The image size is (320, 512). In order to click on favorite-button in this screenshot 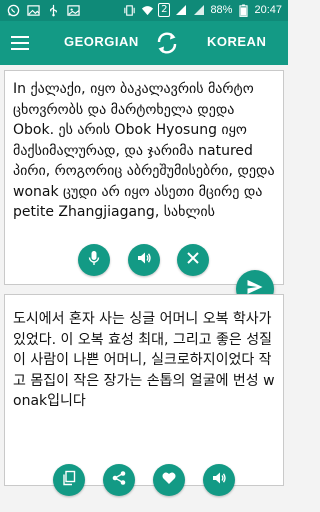, I will do `click(169, 480)`.